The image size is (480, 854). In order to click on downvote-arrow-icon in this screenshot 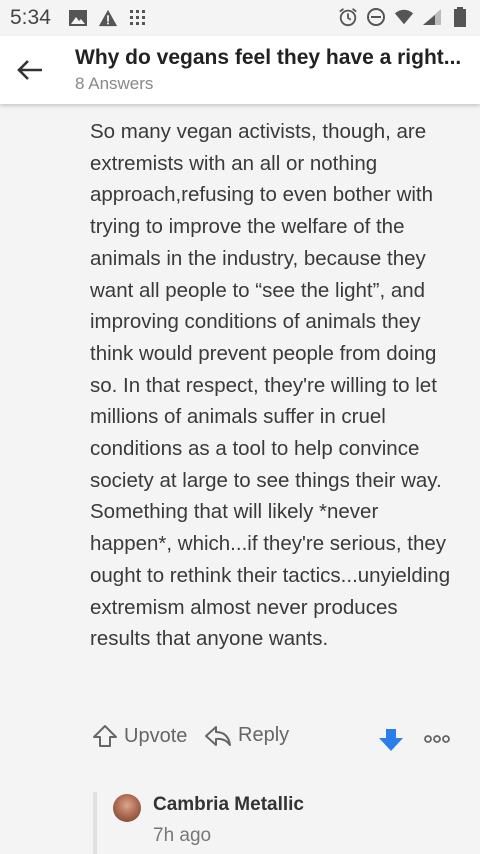, I will do `click(391, 740)`.